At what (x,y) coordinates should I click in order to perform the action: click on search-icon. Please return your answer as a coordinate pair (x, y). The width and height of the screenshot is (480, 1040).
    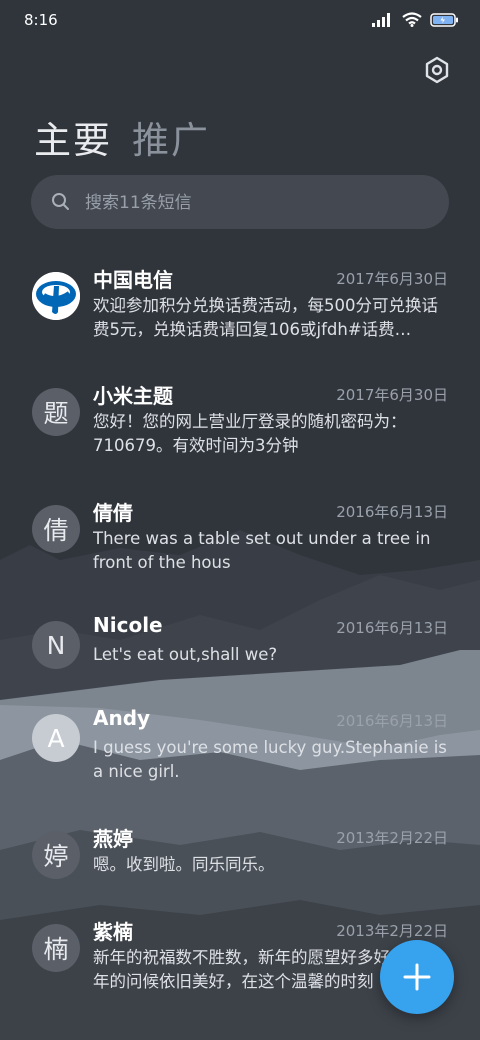
    Looking at the image, I should click on (60, 201).